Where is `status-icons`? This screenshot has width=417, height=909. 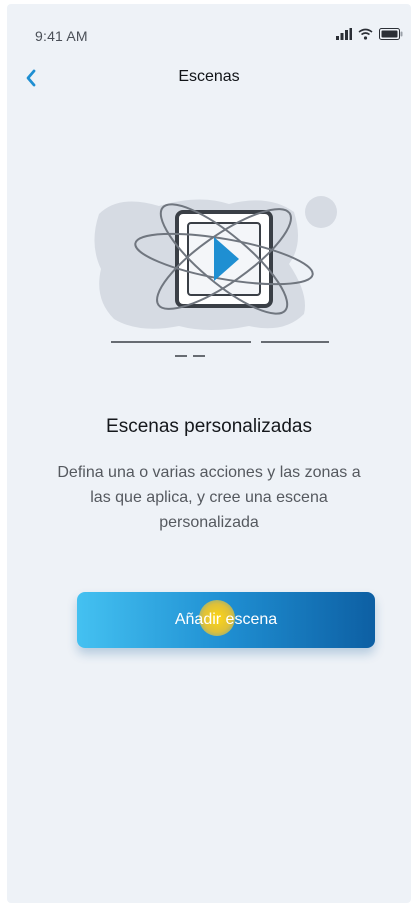 status-icons is located at coordinates (369, 34).